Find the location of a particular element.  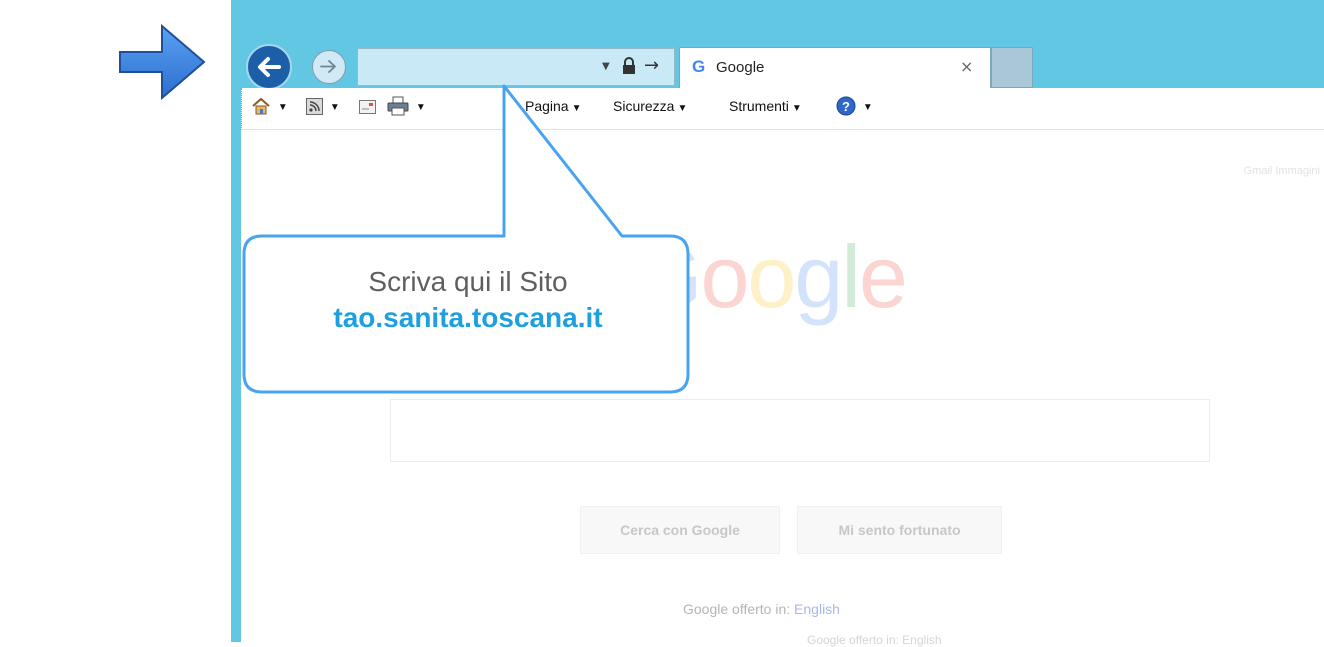

google-search-box is located at coordinates (801, 431).